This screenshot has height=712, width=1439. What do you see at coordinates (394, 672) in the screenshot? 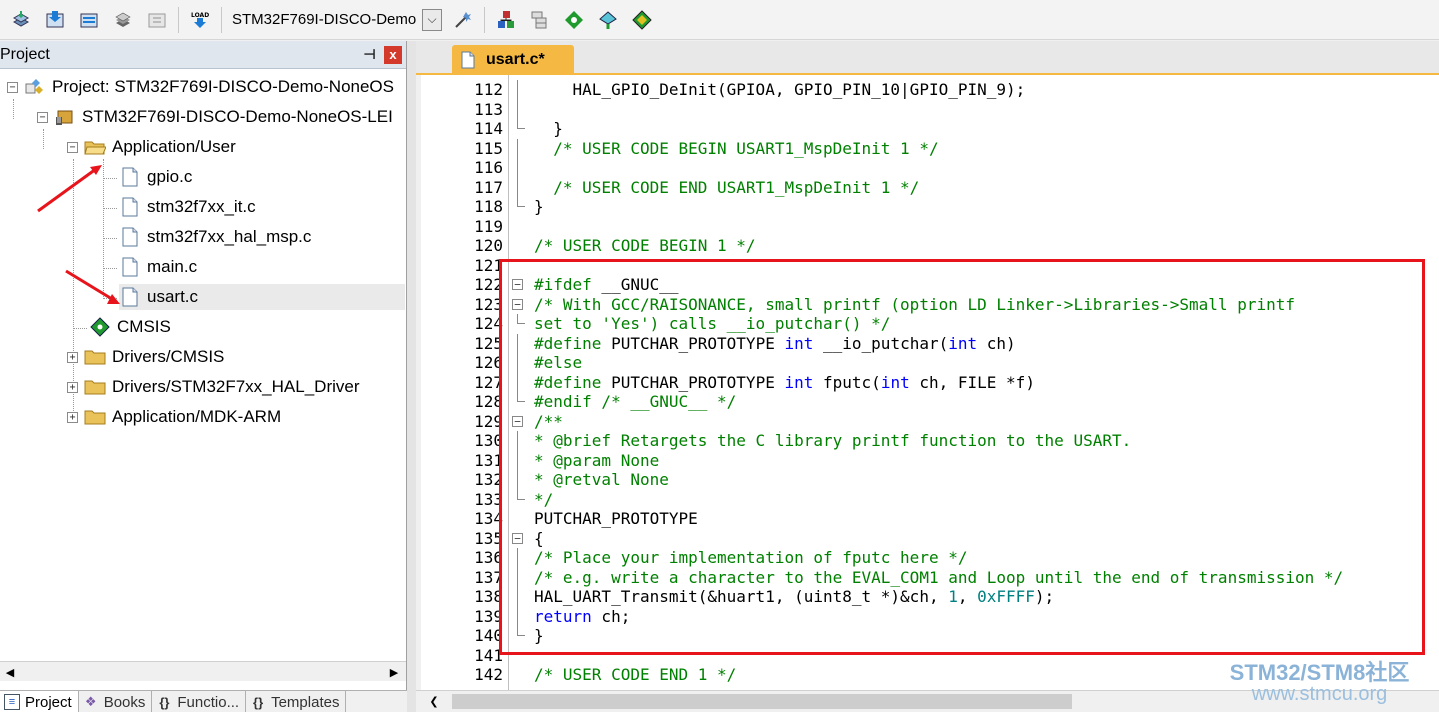
I see `scroll-right-icon: ▶` at bounding box center [394, 672].